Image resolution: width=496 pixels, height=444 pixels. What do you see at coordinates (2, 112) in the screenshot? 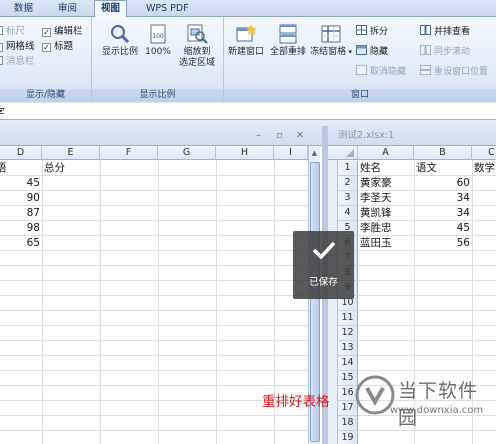
I see `formula-bar-text: 字` at bounding box center [2, 112].